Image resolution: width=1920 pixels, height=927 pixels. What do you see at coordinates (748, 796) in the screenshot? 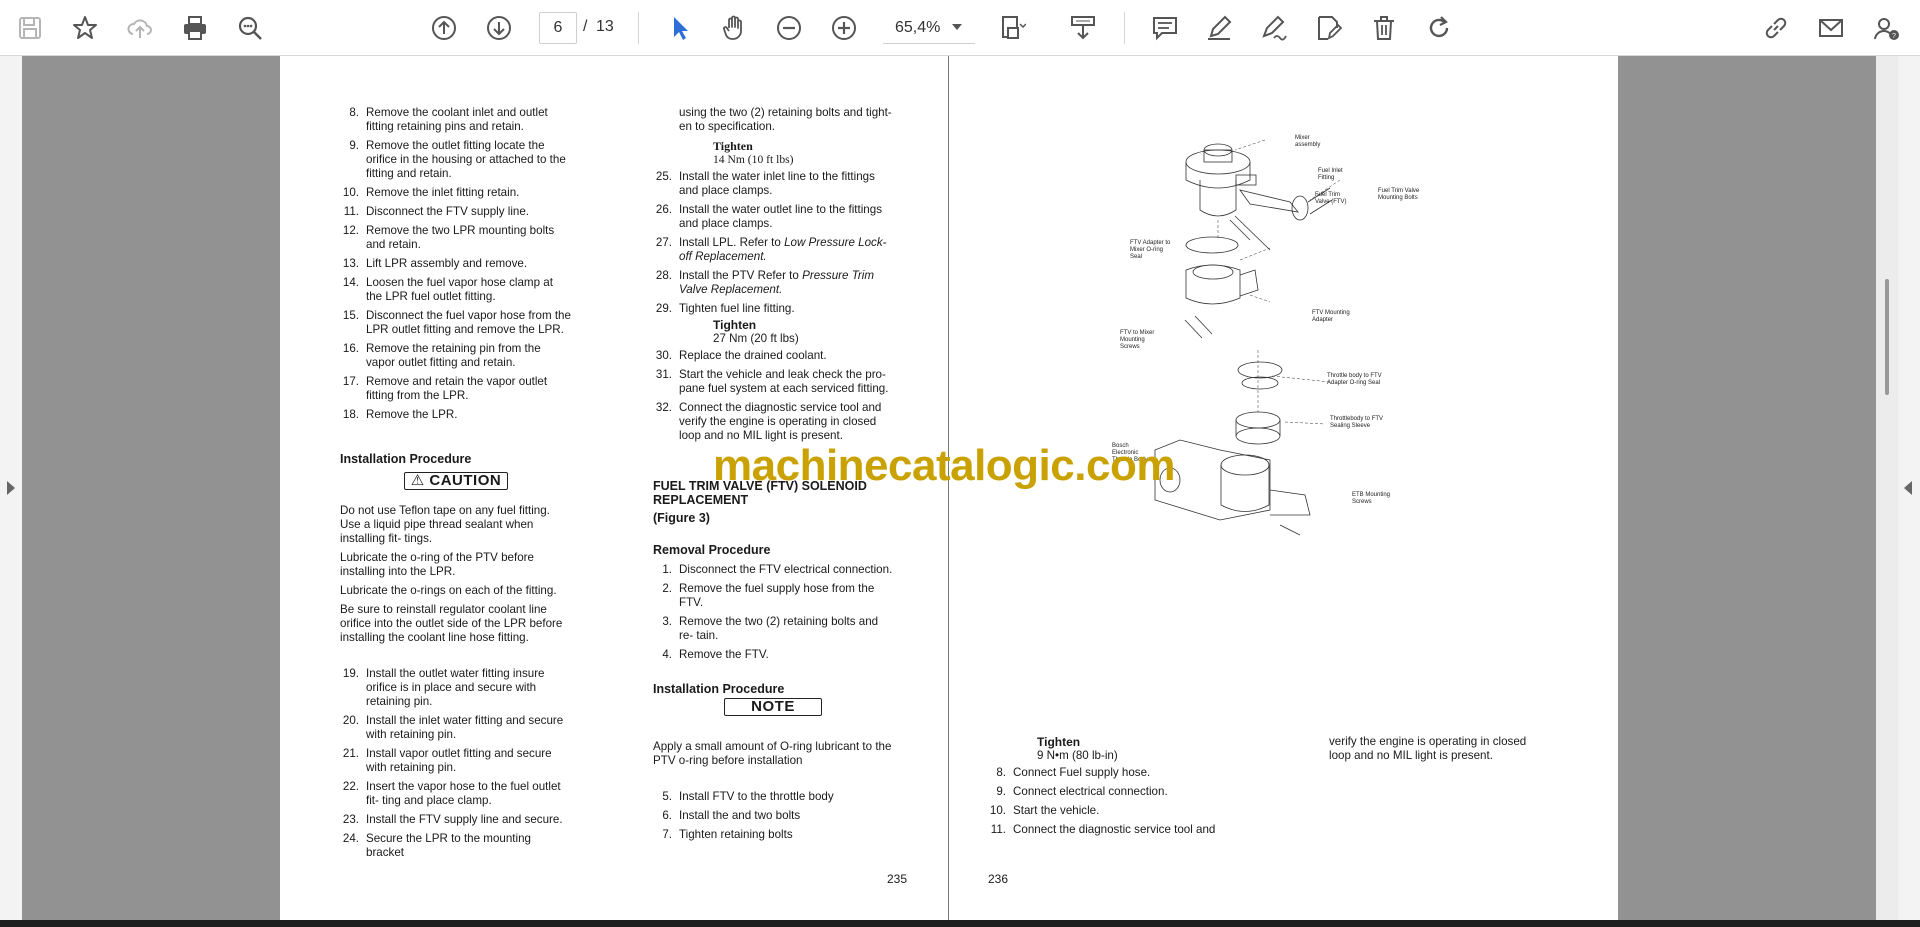
I see `list-item: 5. Install FTV to the throttle body` at bounding box center [748, 796].